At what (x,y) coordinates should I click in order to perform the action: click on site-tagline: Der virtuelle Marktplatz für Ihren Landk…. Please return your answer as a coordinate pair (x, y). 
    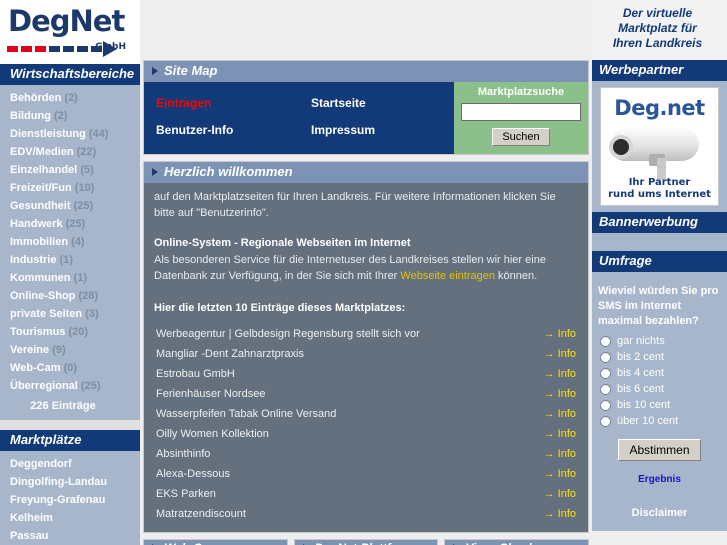
    Looking at the image, I should click on (659, 30).